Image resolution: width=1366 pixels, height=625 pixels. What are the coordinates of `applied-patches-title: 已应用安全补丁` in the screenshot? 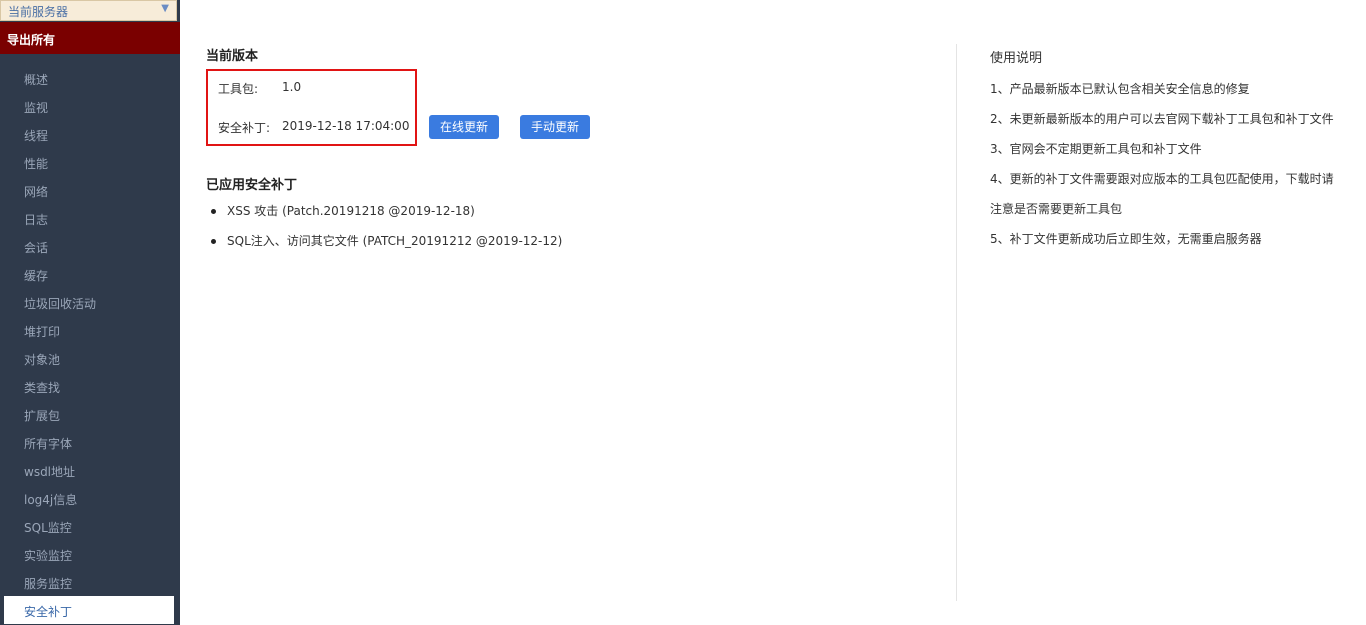 It's located at (252, 185).